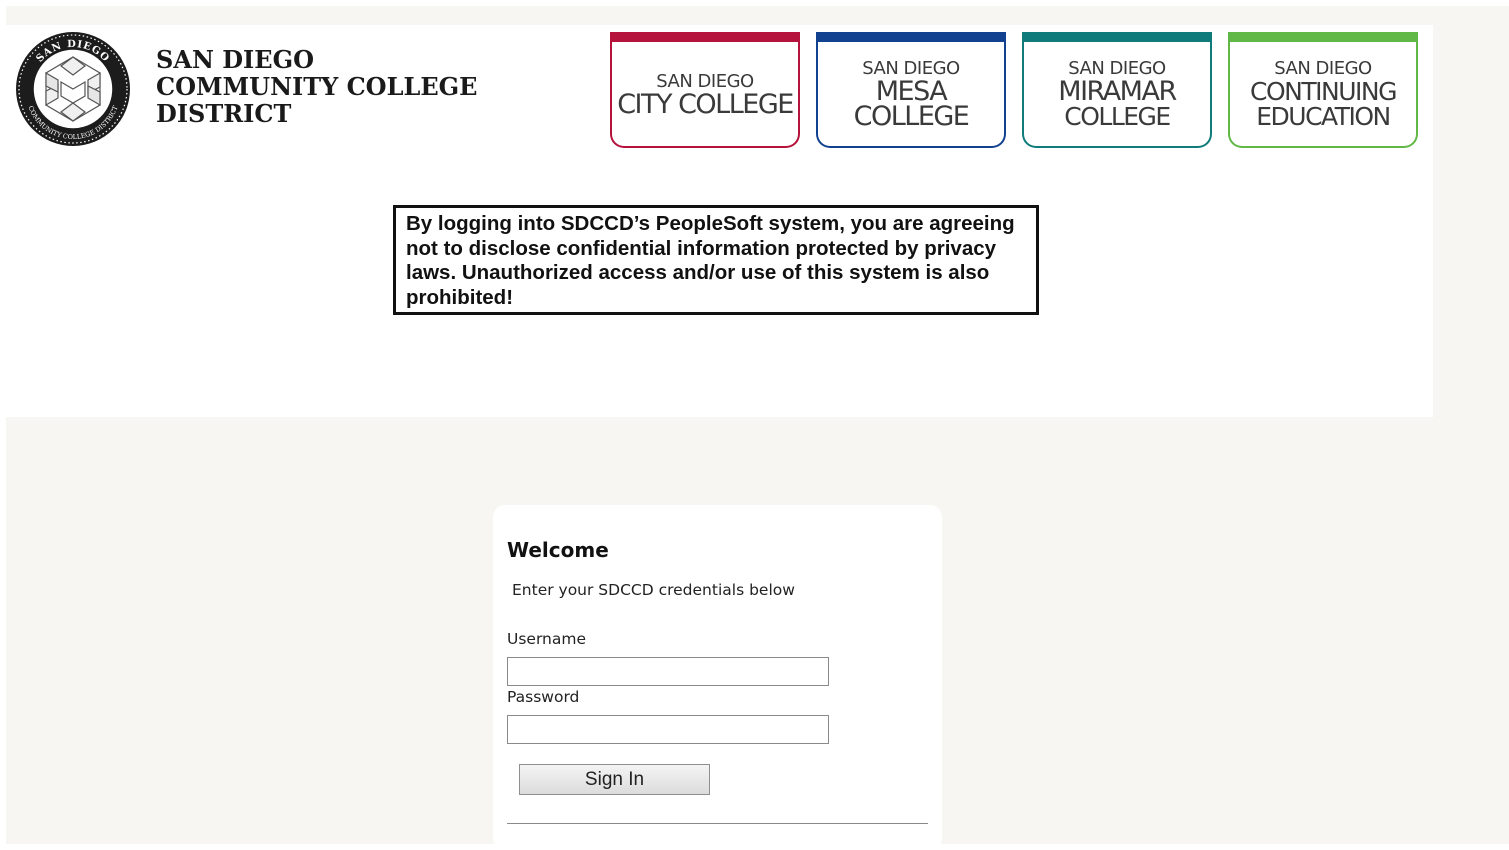 The height and width of the screenshot is (850, 1509). I want to click on district-name-line-1: SAN DIEGO, so click(235, 59).